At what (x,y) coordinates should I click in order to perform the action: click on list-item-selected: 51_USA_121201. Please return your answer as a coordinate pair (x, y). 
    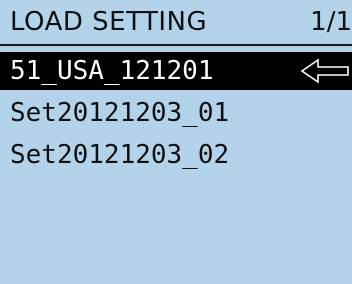
    Looking at the image, I should click on (176, 71).